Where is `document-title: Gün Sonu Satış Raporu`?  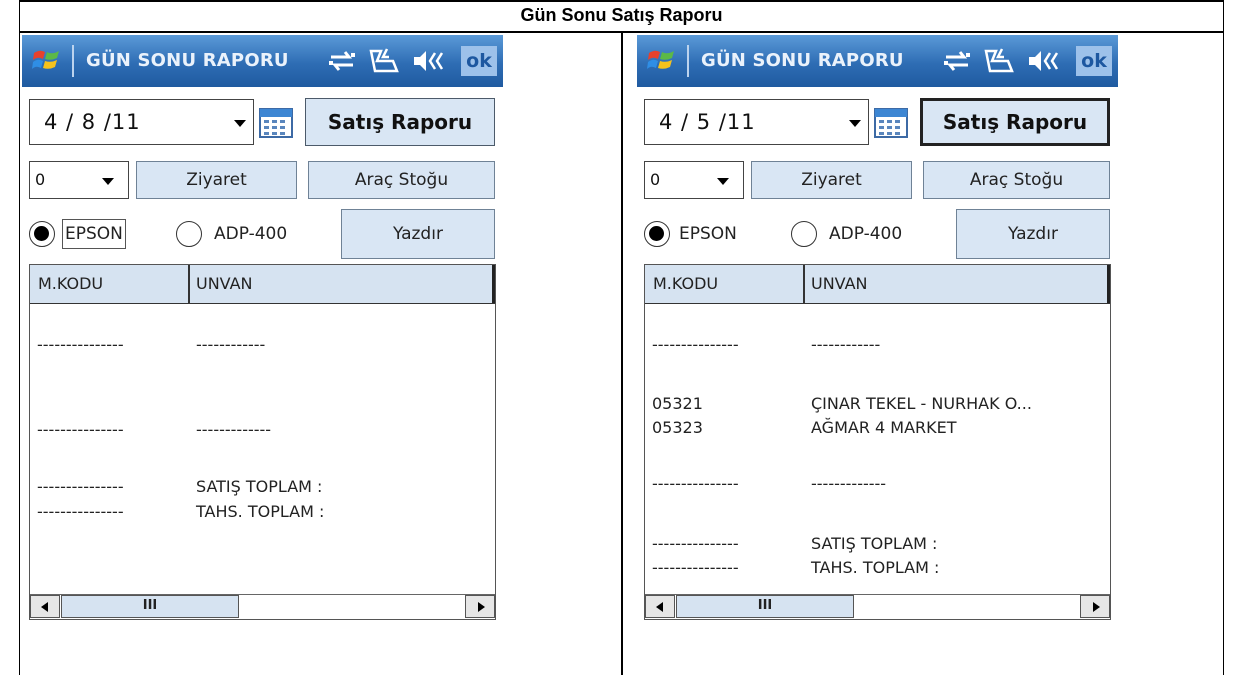
document-title: Gün Sonu Satış Raporu is located at coordinates (621, 15).